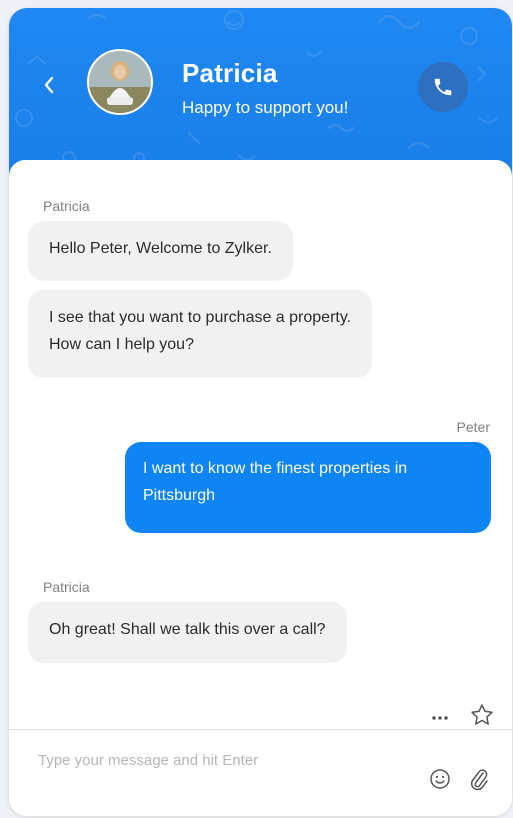 This screenshot has height=818, width=513. Describe the element at coordinates (275, 468) in the screenshot. I see `message-text-line: I want to know the finest properties in` at that location.